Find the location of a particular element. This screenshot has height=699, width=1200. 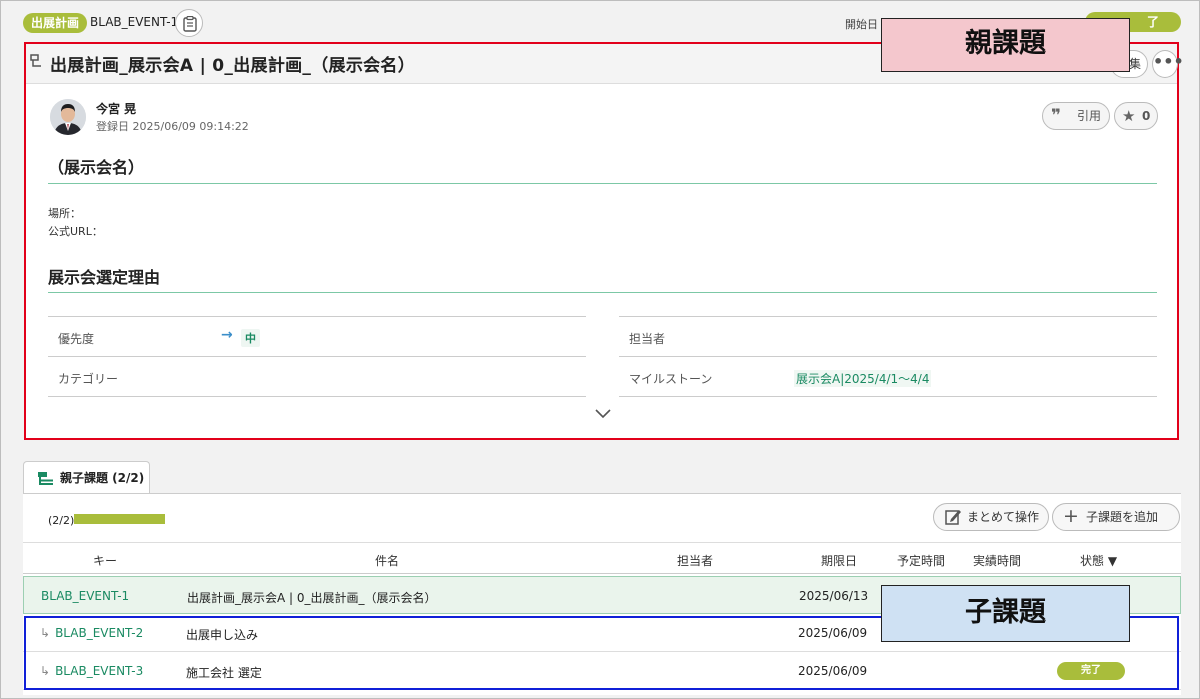

column-summary: 件名 is located at coordinates (387, 560).